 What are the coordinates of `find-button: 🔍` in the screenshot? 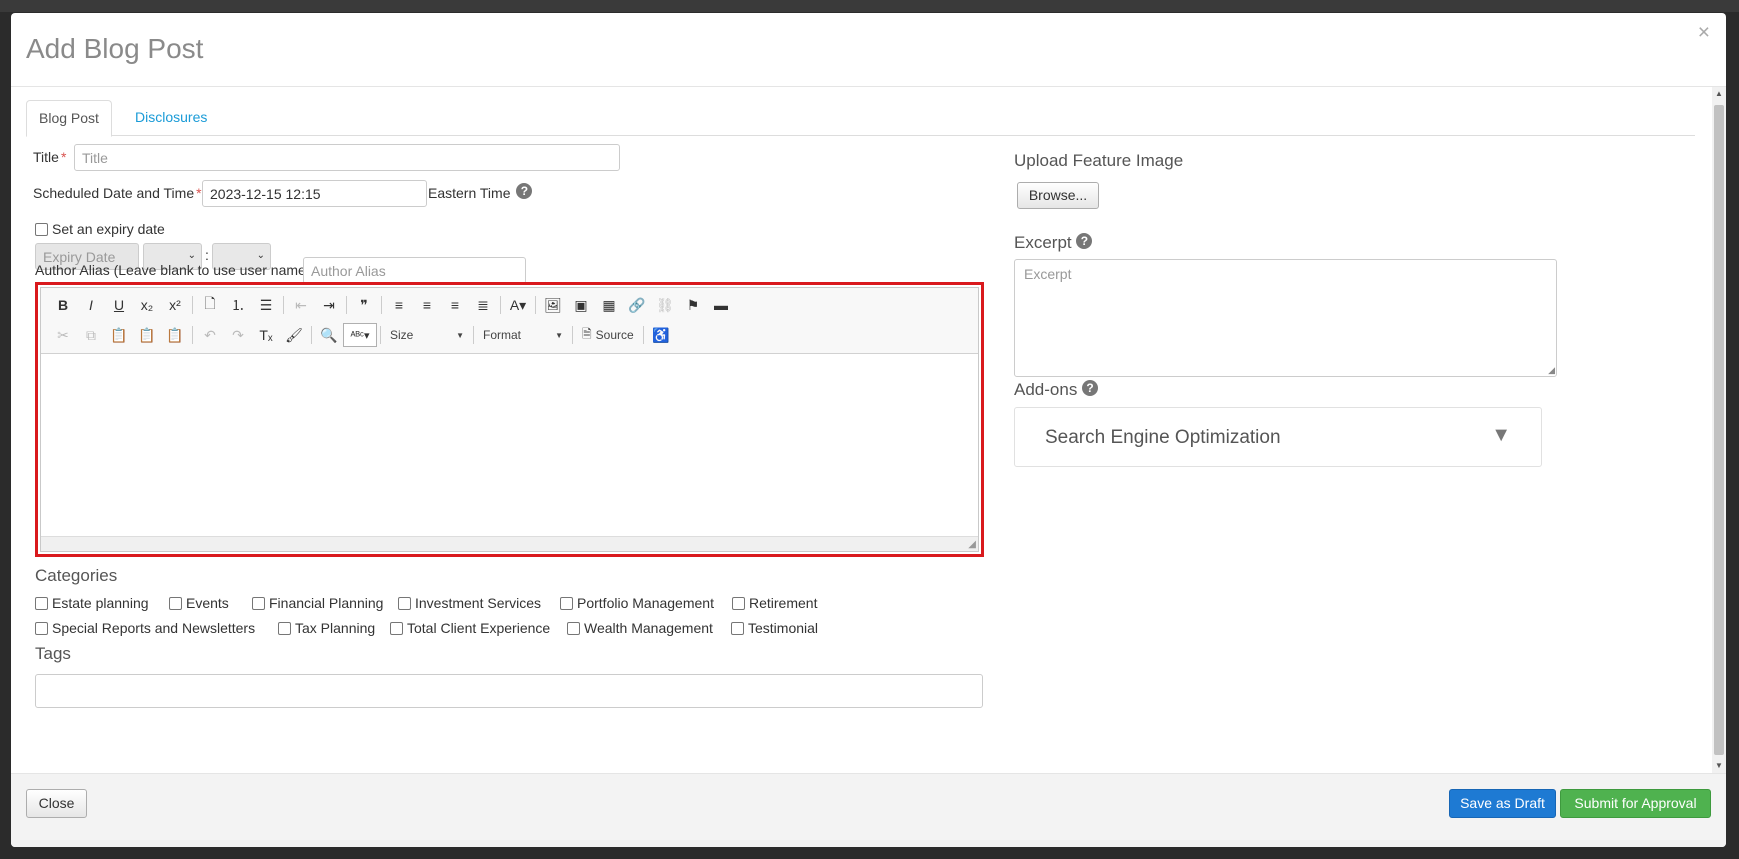 It's located at (329, 335).